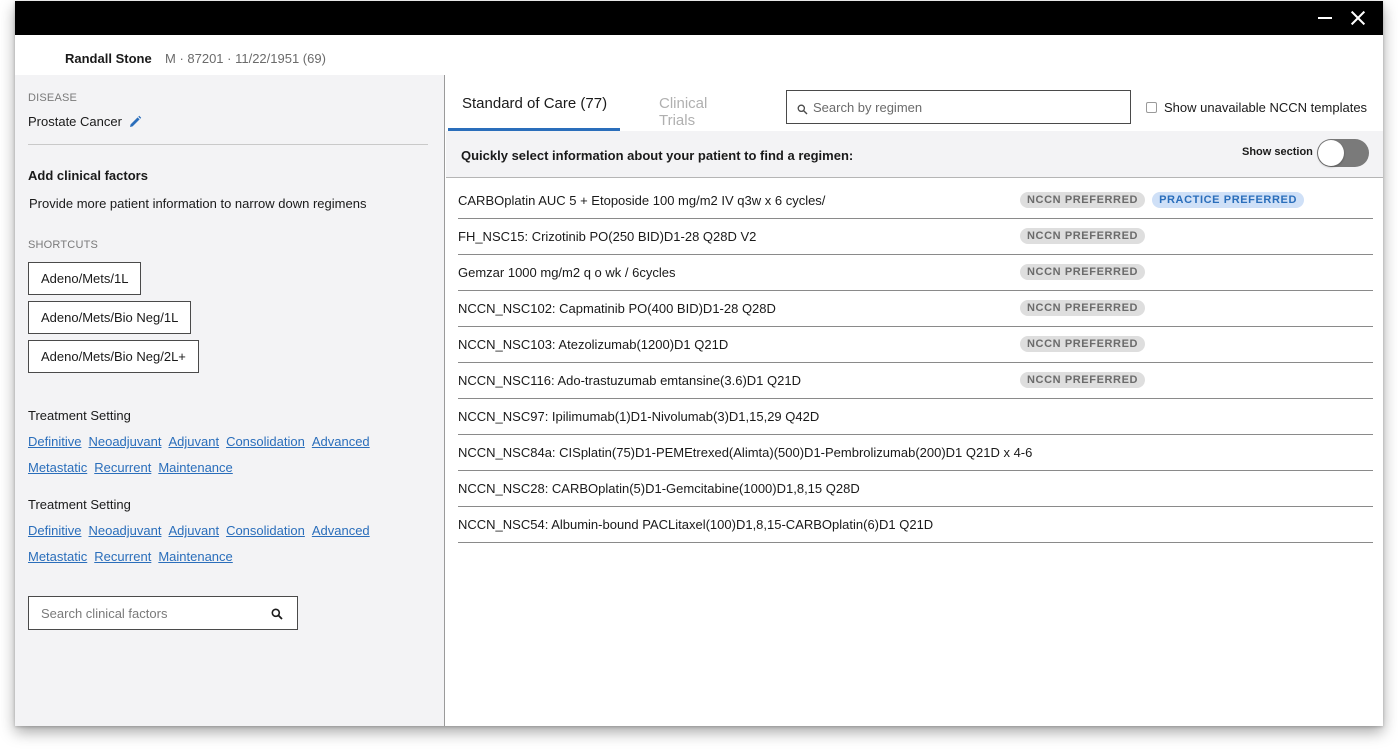 The width and height of the screenshot is (1398, 755). Describe the element at coordinates (245, 58) in the screenshot. I see `patient-meta: M · 87201 · 11/22/1951 (69)` at that location.